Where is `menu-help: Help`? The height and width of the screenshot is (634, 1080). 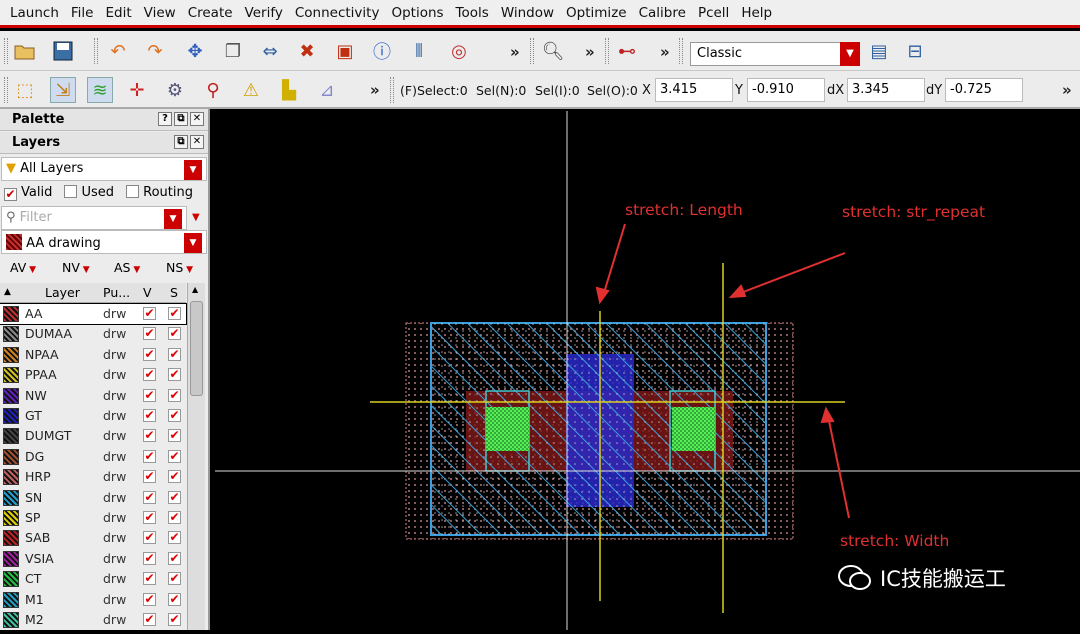
menu-help: Help is located at coordinates (756, 13).